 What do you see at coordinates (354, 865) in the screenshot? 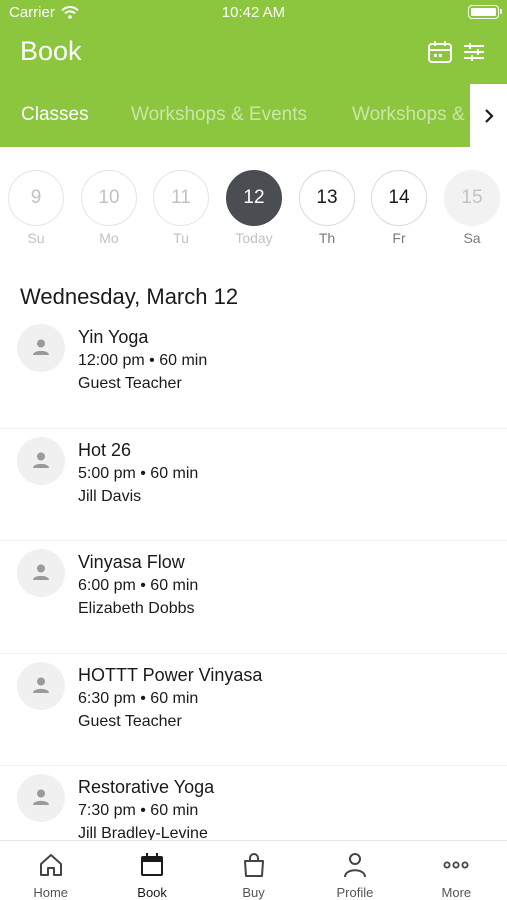
I see `person-icon` at bounding box center [354, 865].